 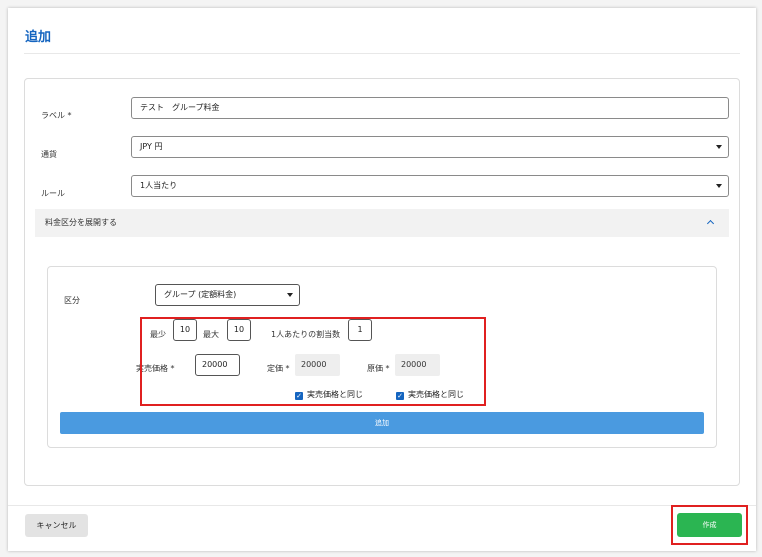 I want to click on label-input: テスト グループ料金, so click(x=430, y=108).